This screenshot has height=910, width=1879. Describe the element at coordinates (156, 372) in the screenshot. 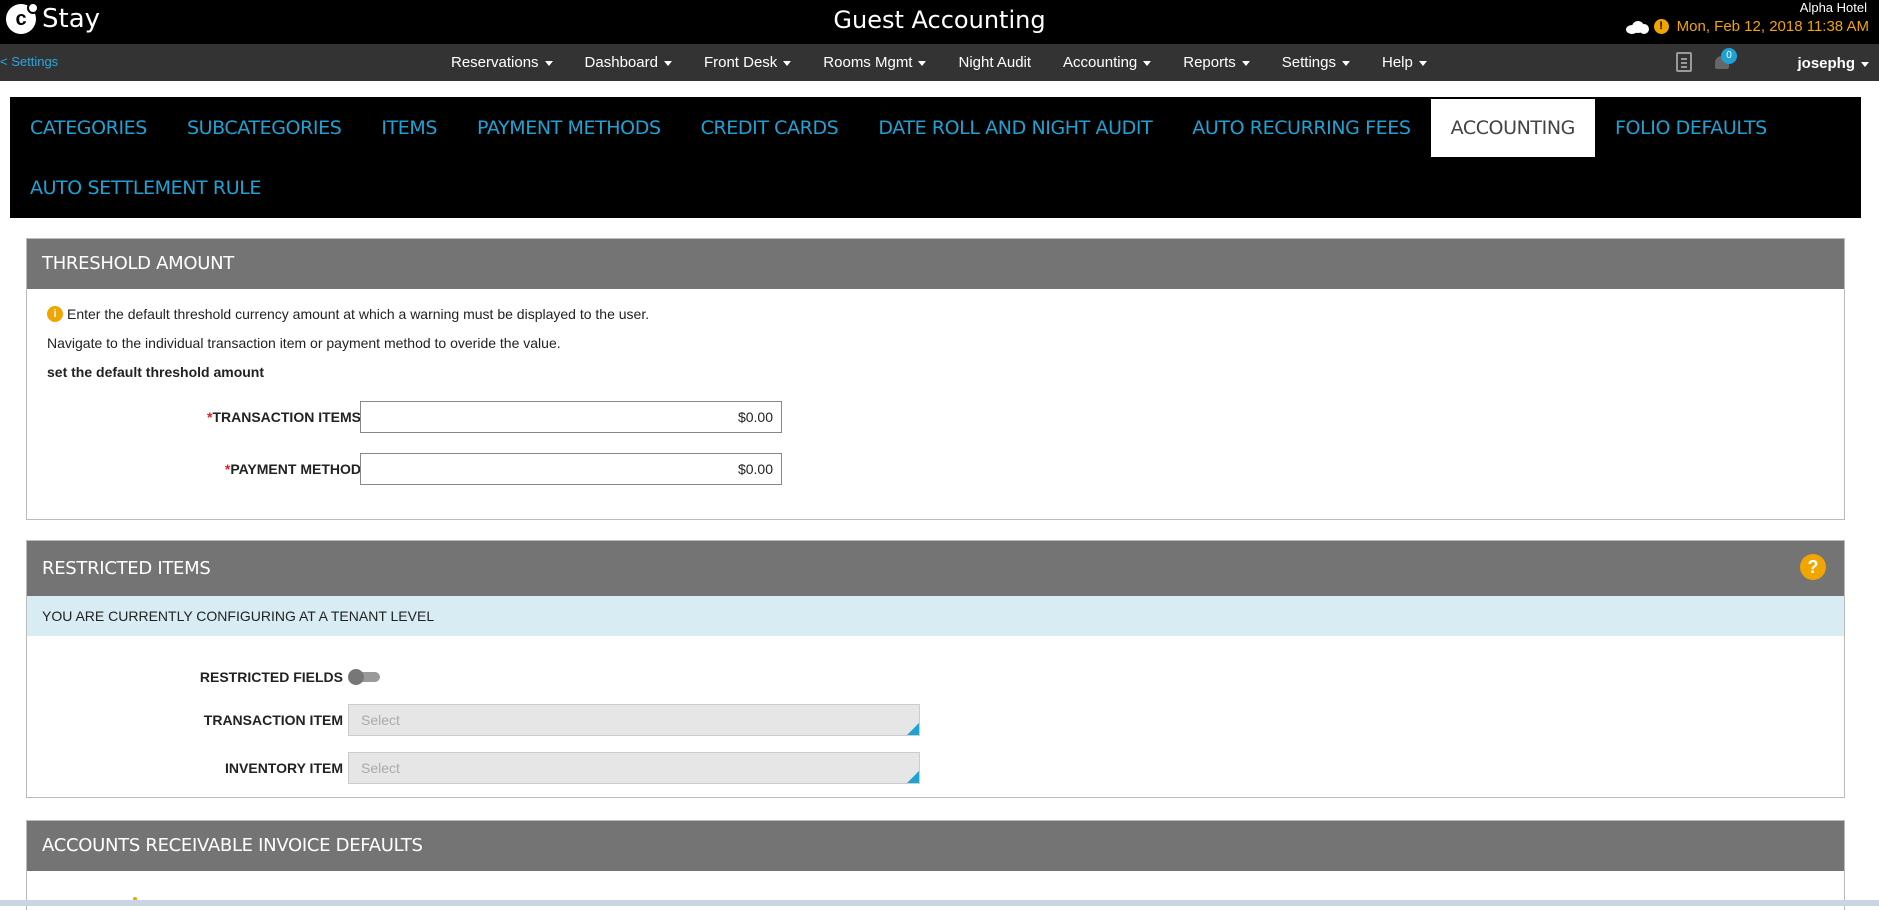

I see `threshold-subheading: set the default threshold amount` at that location.